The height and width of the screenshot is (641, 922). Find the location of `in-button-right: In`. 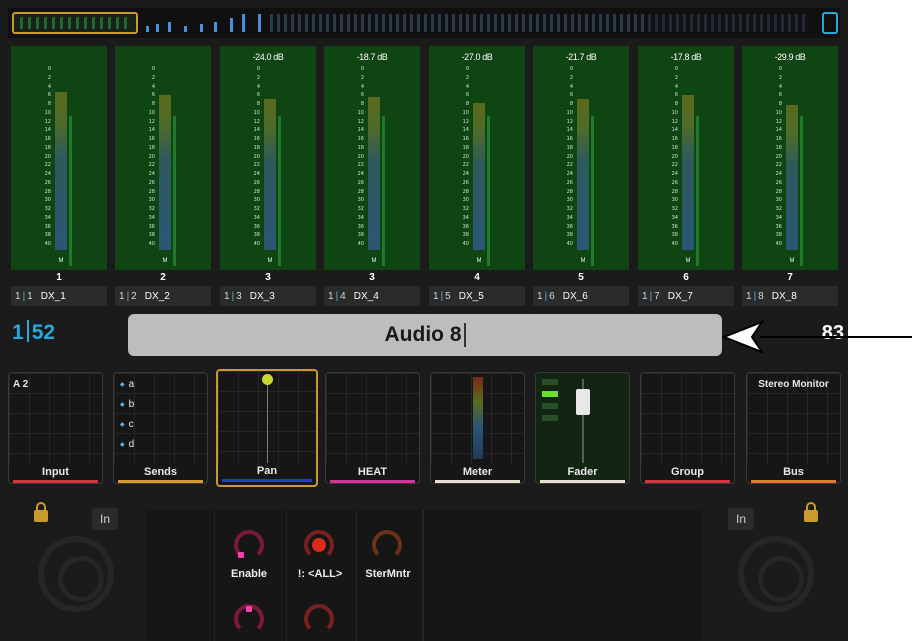

in-button-right: In is located at coordinates (741, 519).